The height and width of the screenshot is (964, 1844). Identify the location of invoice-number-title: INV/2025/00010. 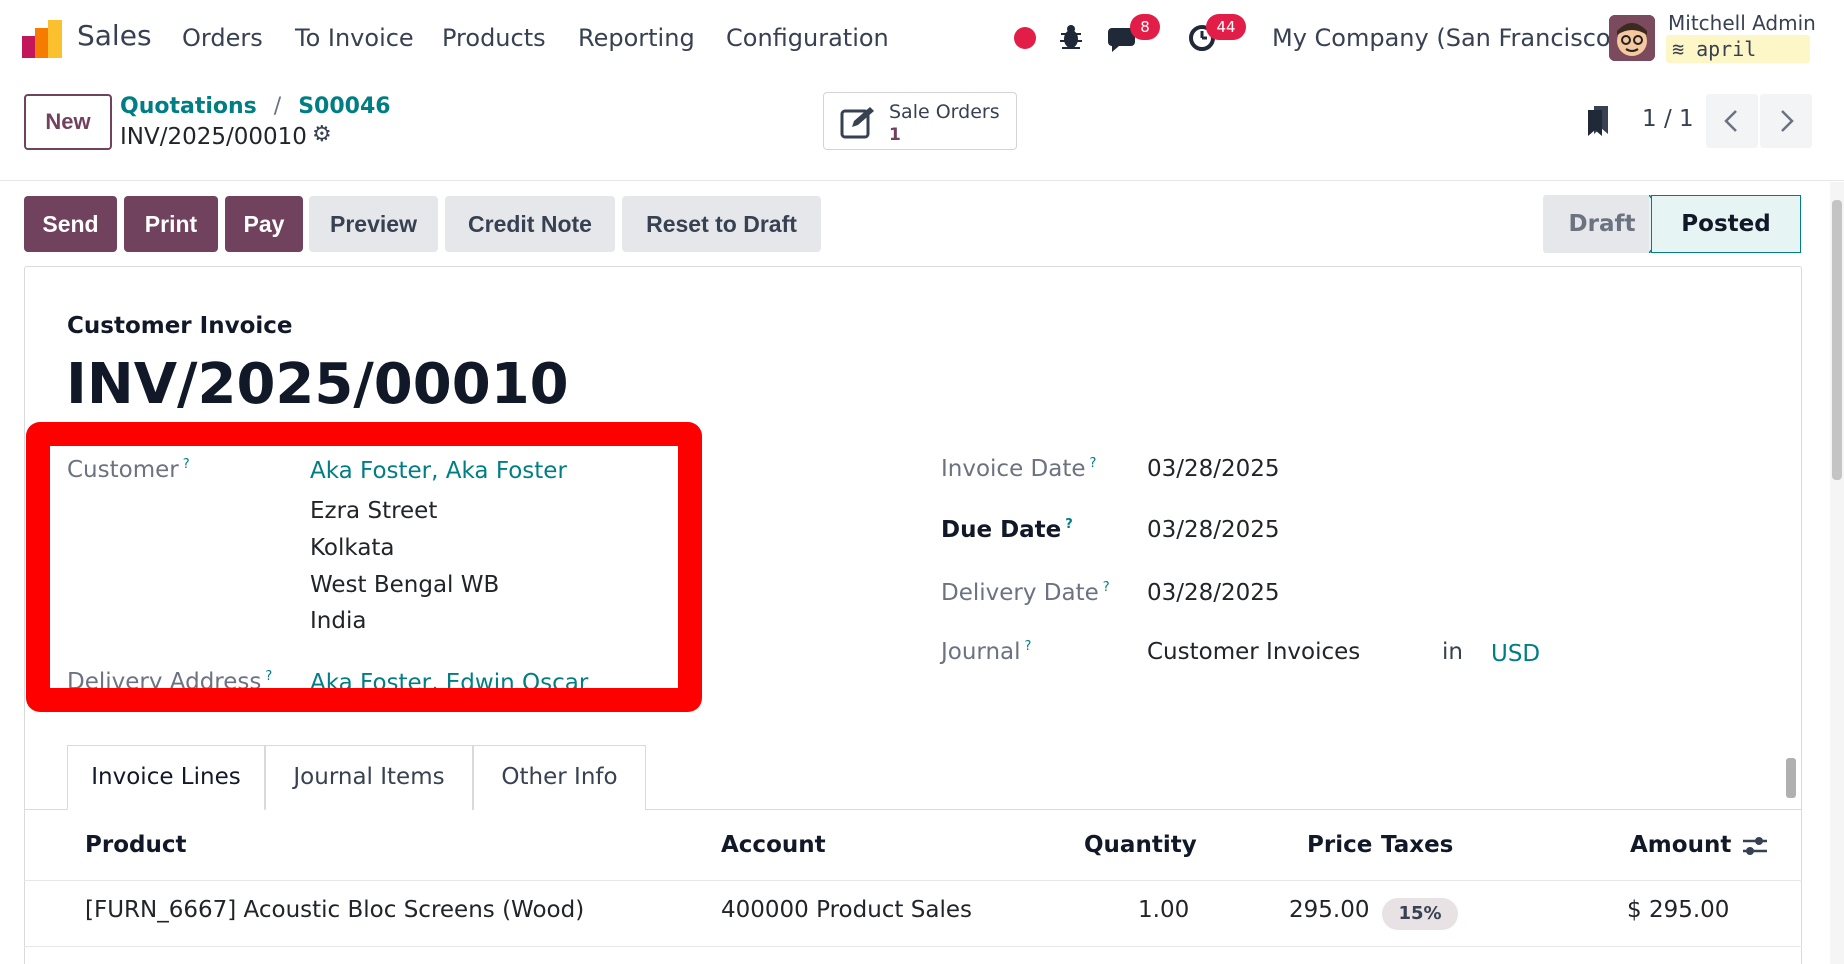
(317, 384).